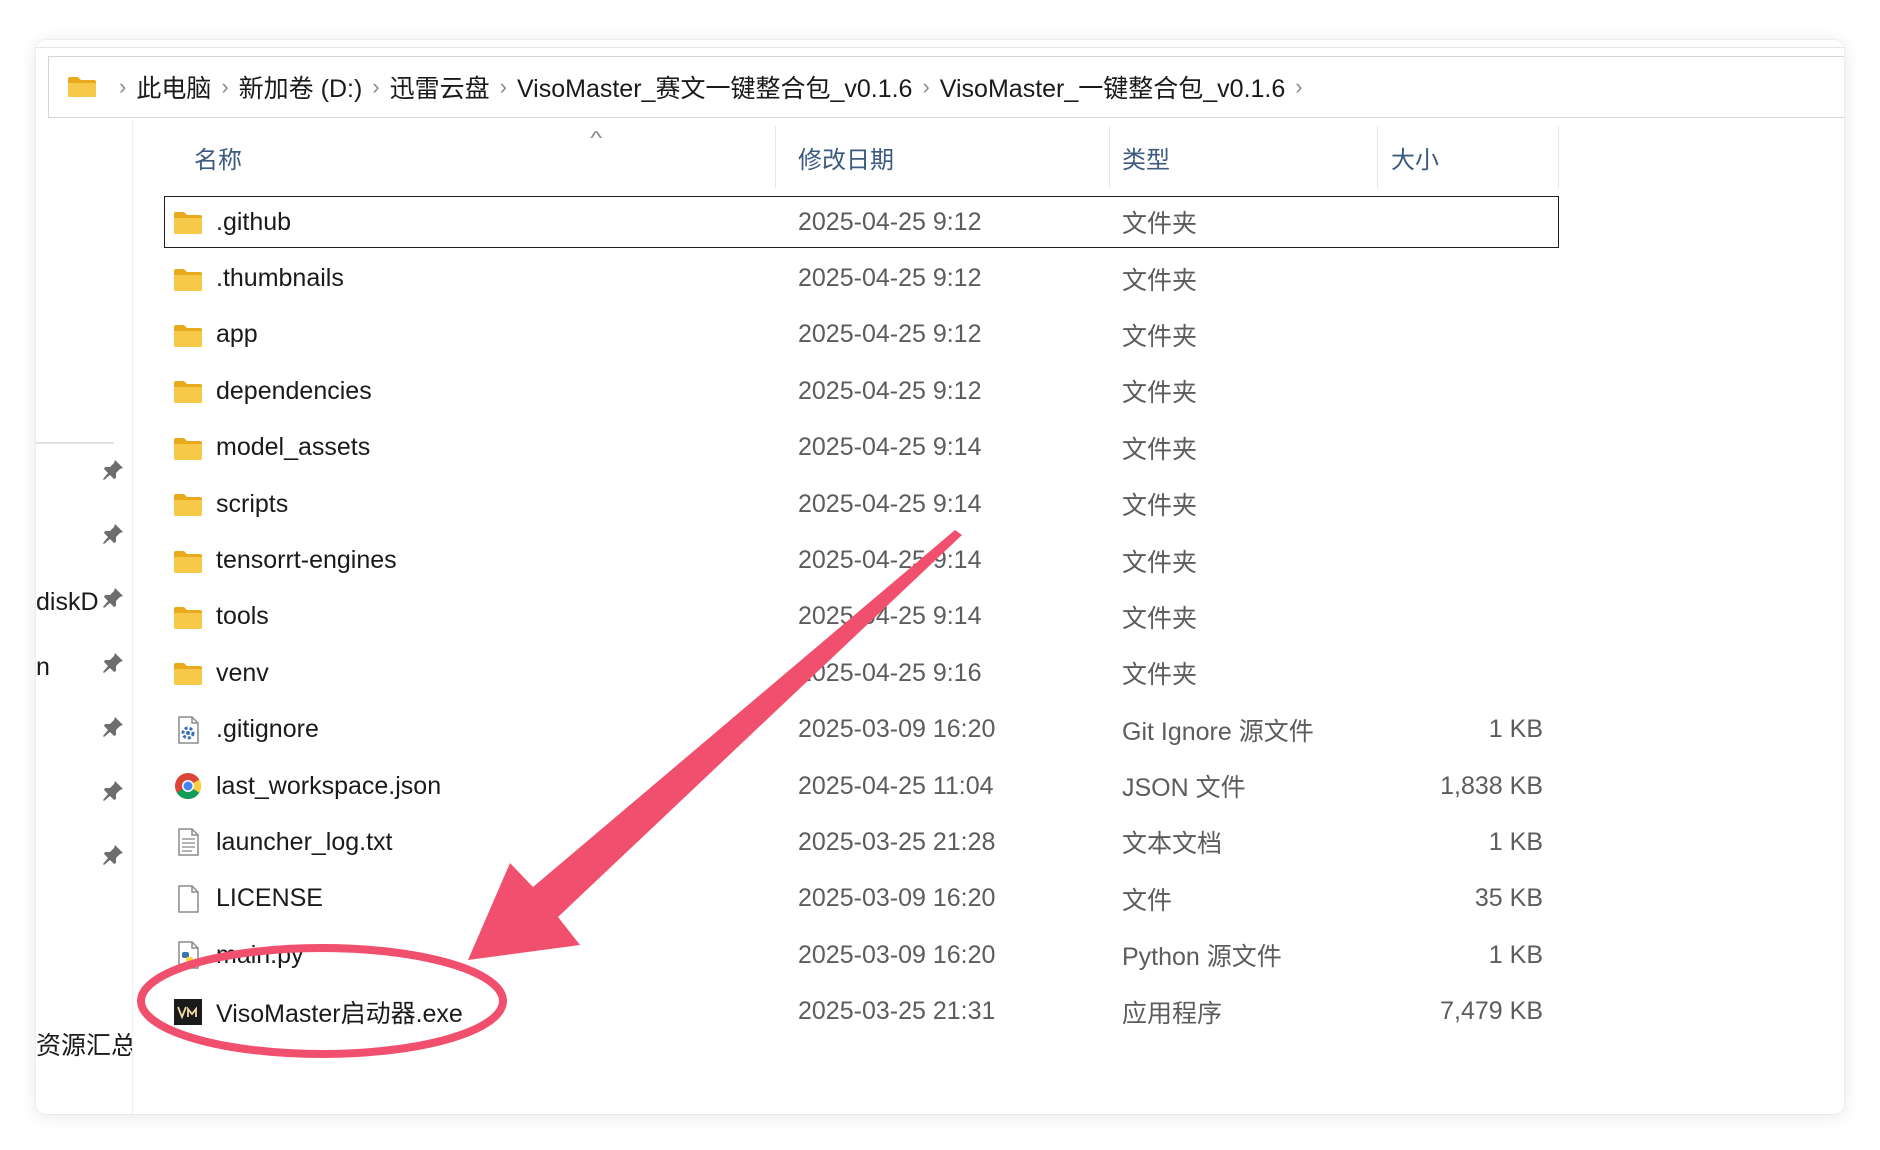  What do you see at coordinates (1202, 957) in the screenshot?
I see `file-type: Python 源文件` at bounding box center [1202, 957].